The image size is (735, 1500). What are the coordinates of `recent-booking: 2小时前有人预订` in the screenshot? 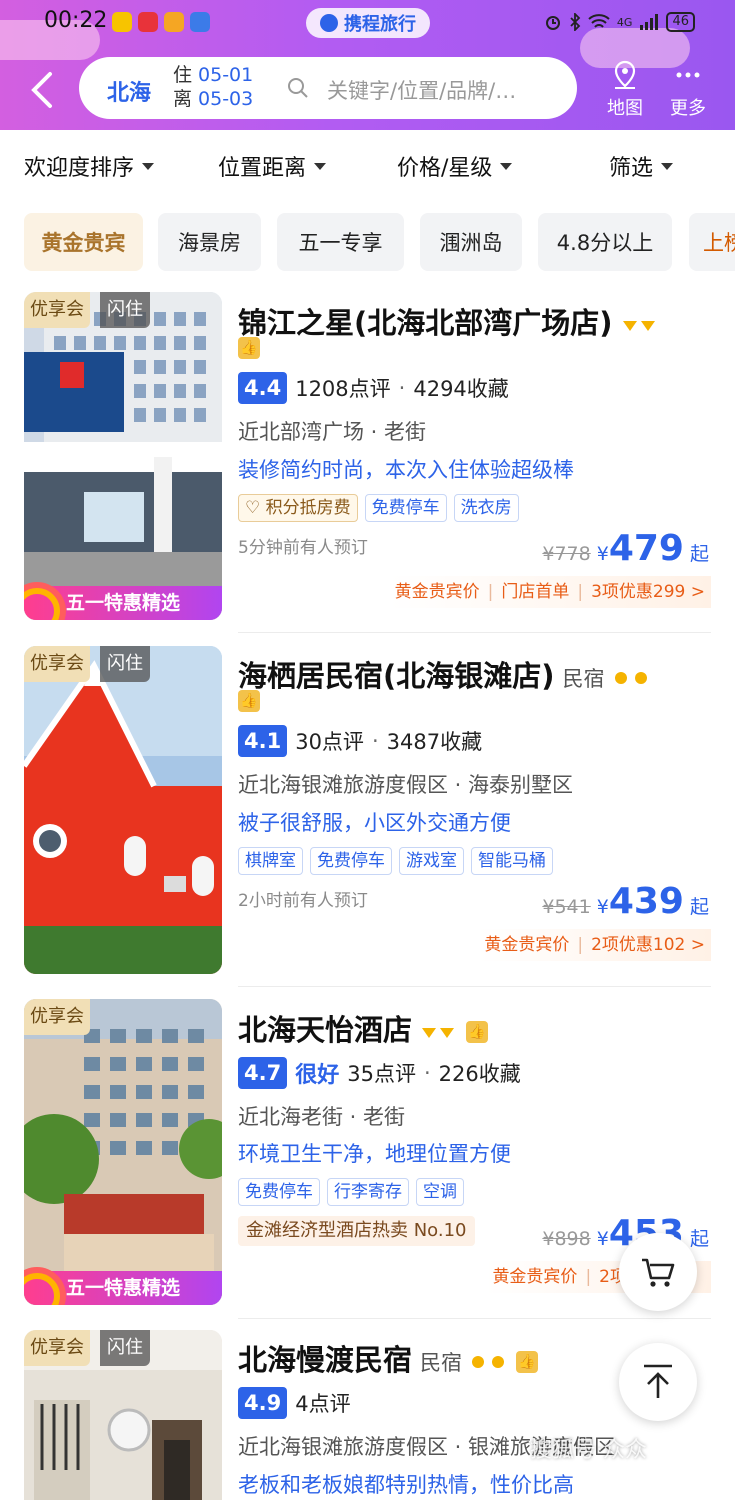 It's located at (303, 901).